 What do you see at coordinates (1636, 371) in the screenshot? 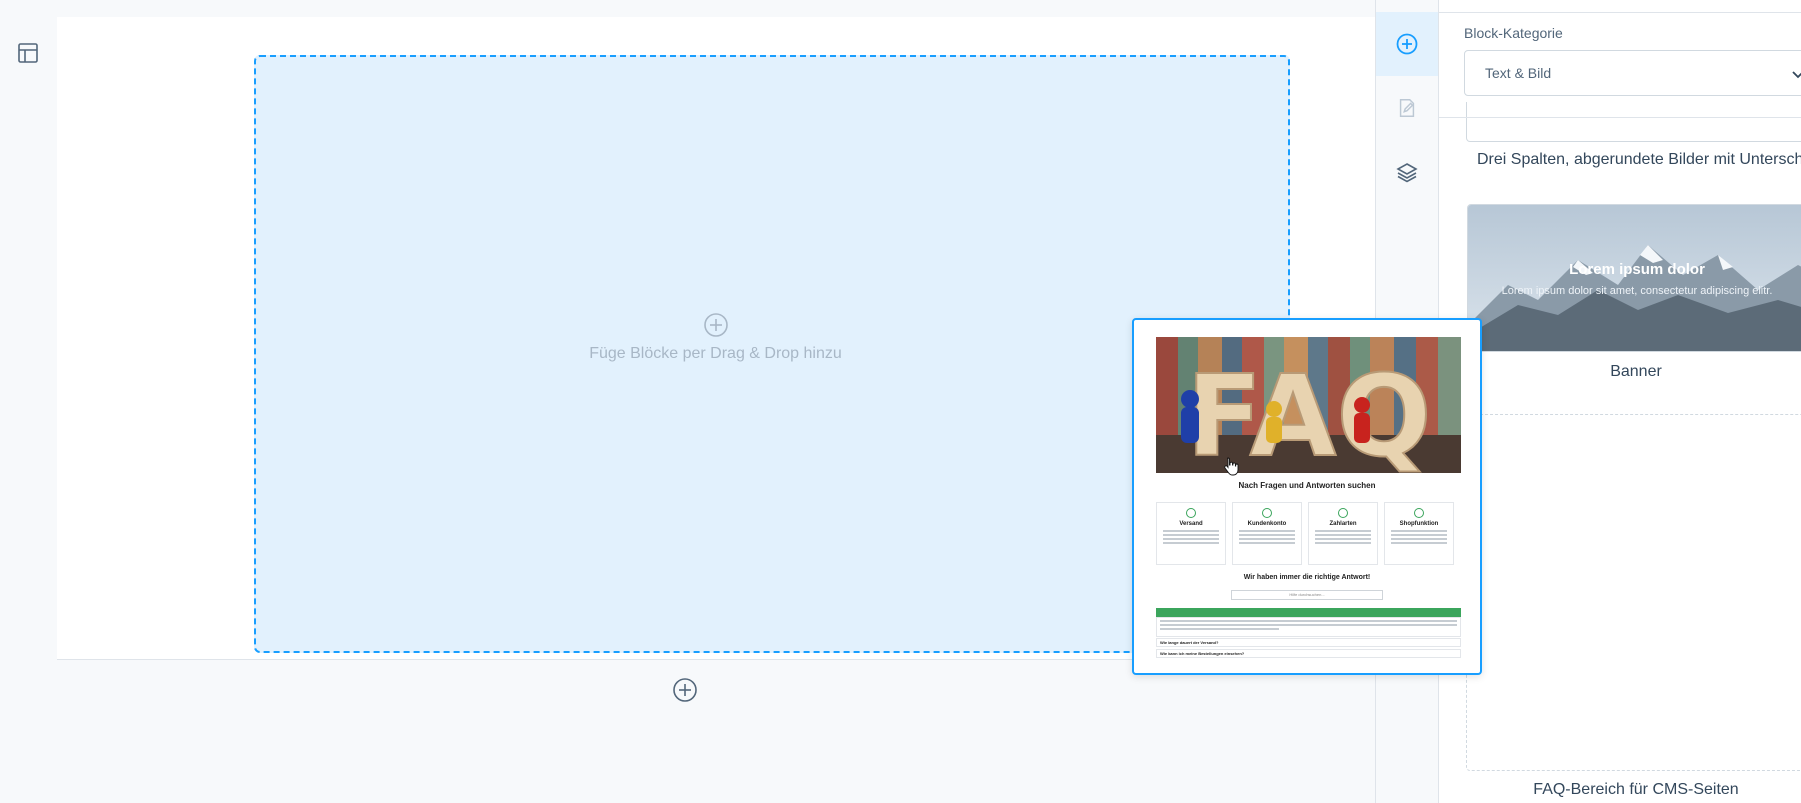
I see `block-caption: Banner` at bounding box center [1636, 371].